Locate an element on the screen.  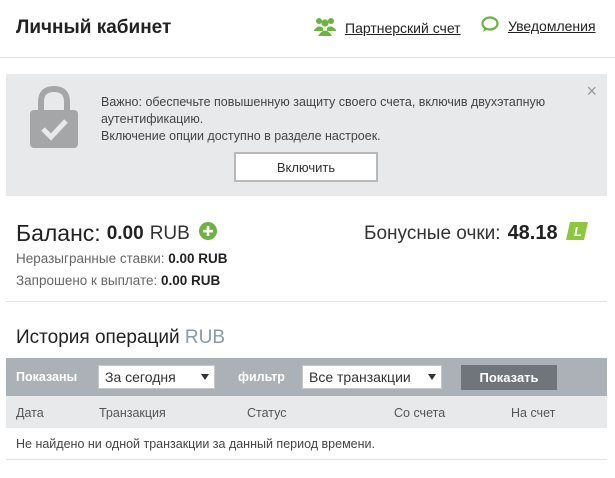
bonus-value: 48.18 is located at coordinates (532, 233).